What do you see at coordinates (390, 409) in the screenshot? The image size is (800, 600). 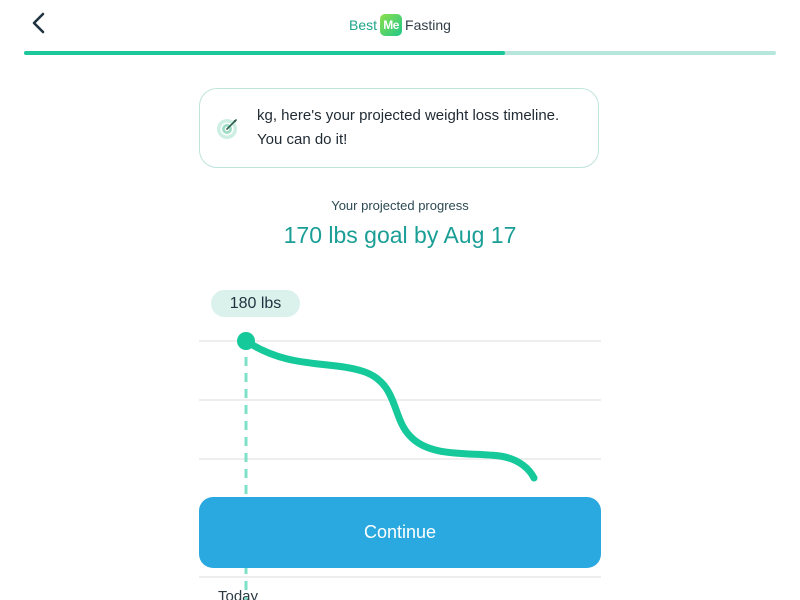 I see `projected-weight-curve` at bounding box center [390, 409].